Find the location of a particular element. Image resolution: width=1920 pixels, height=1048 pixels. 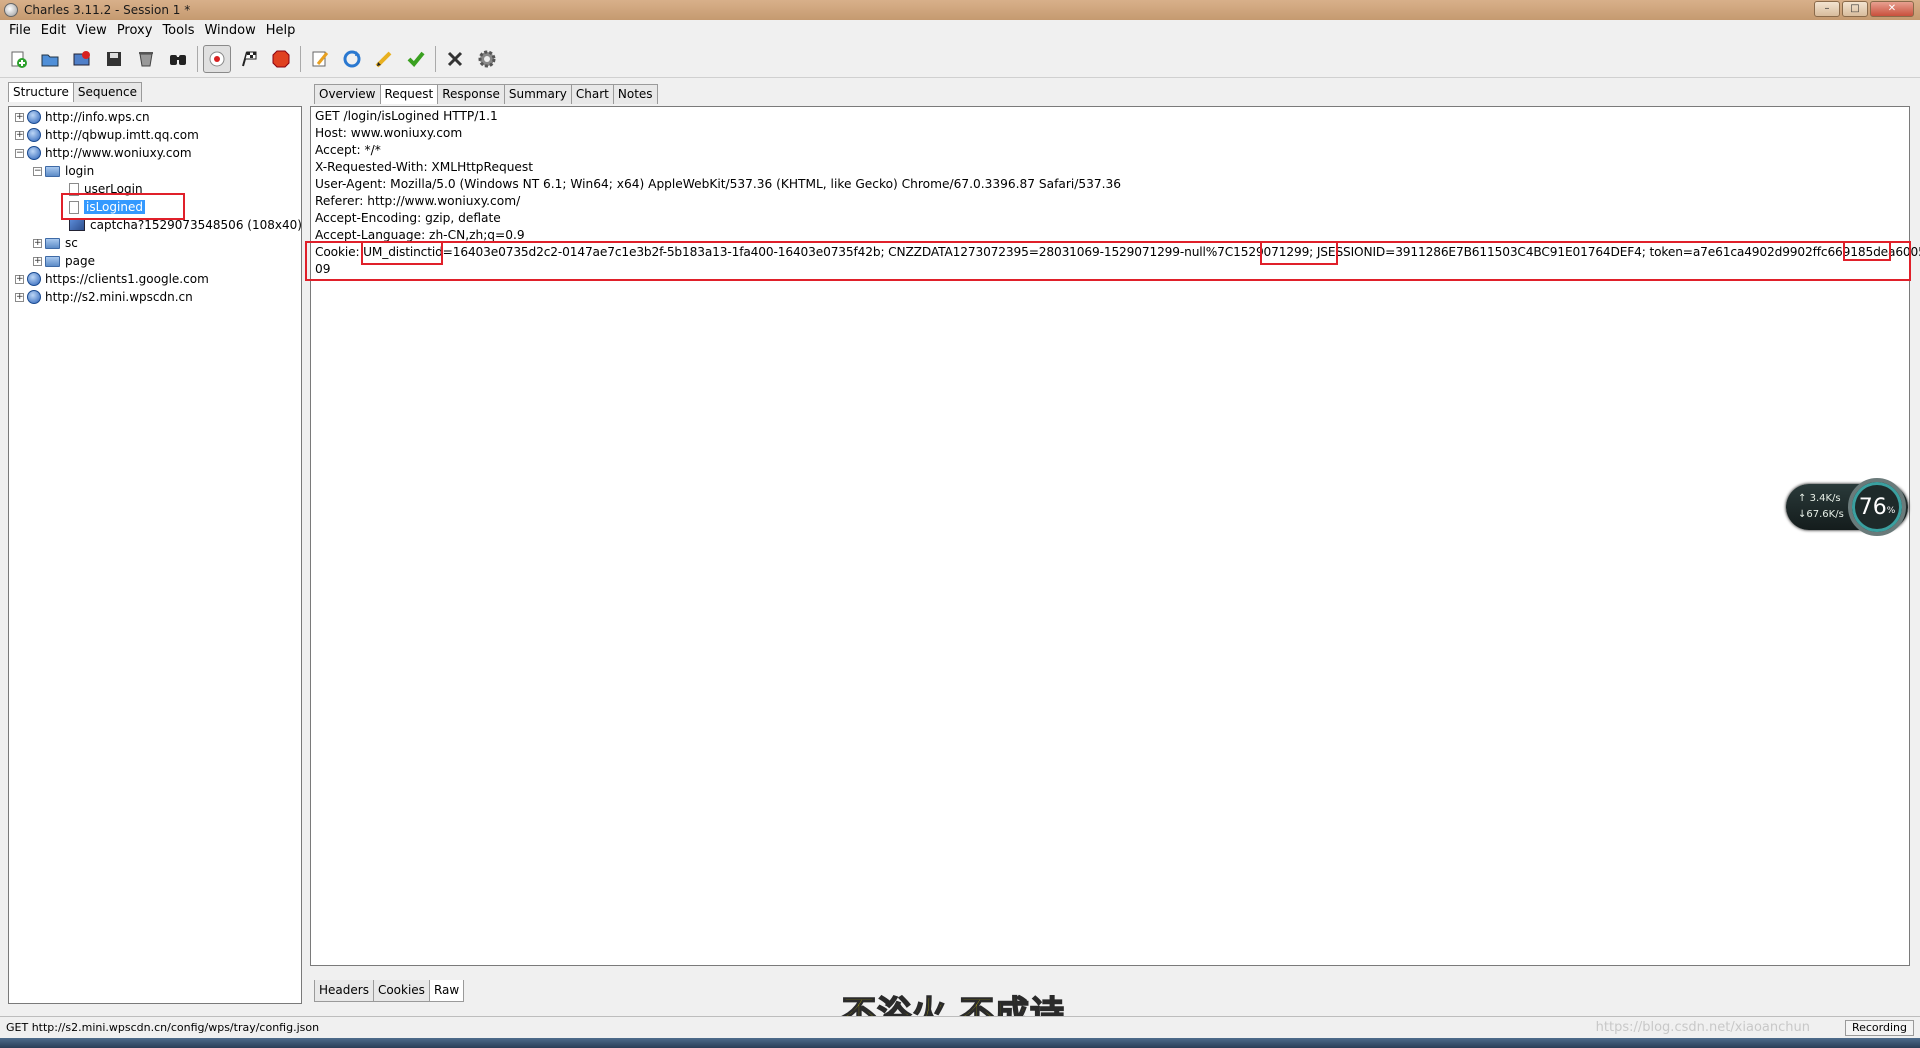

maximize-button: □ is located at coordinates (1855, 9).